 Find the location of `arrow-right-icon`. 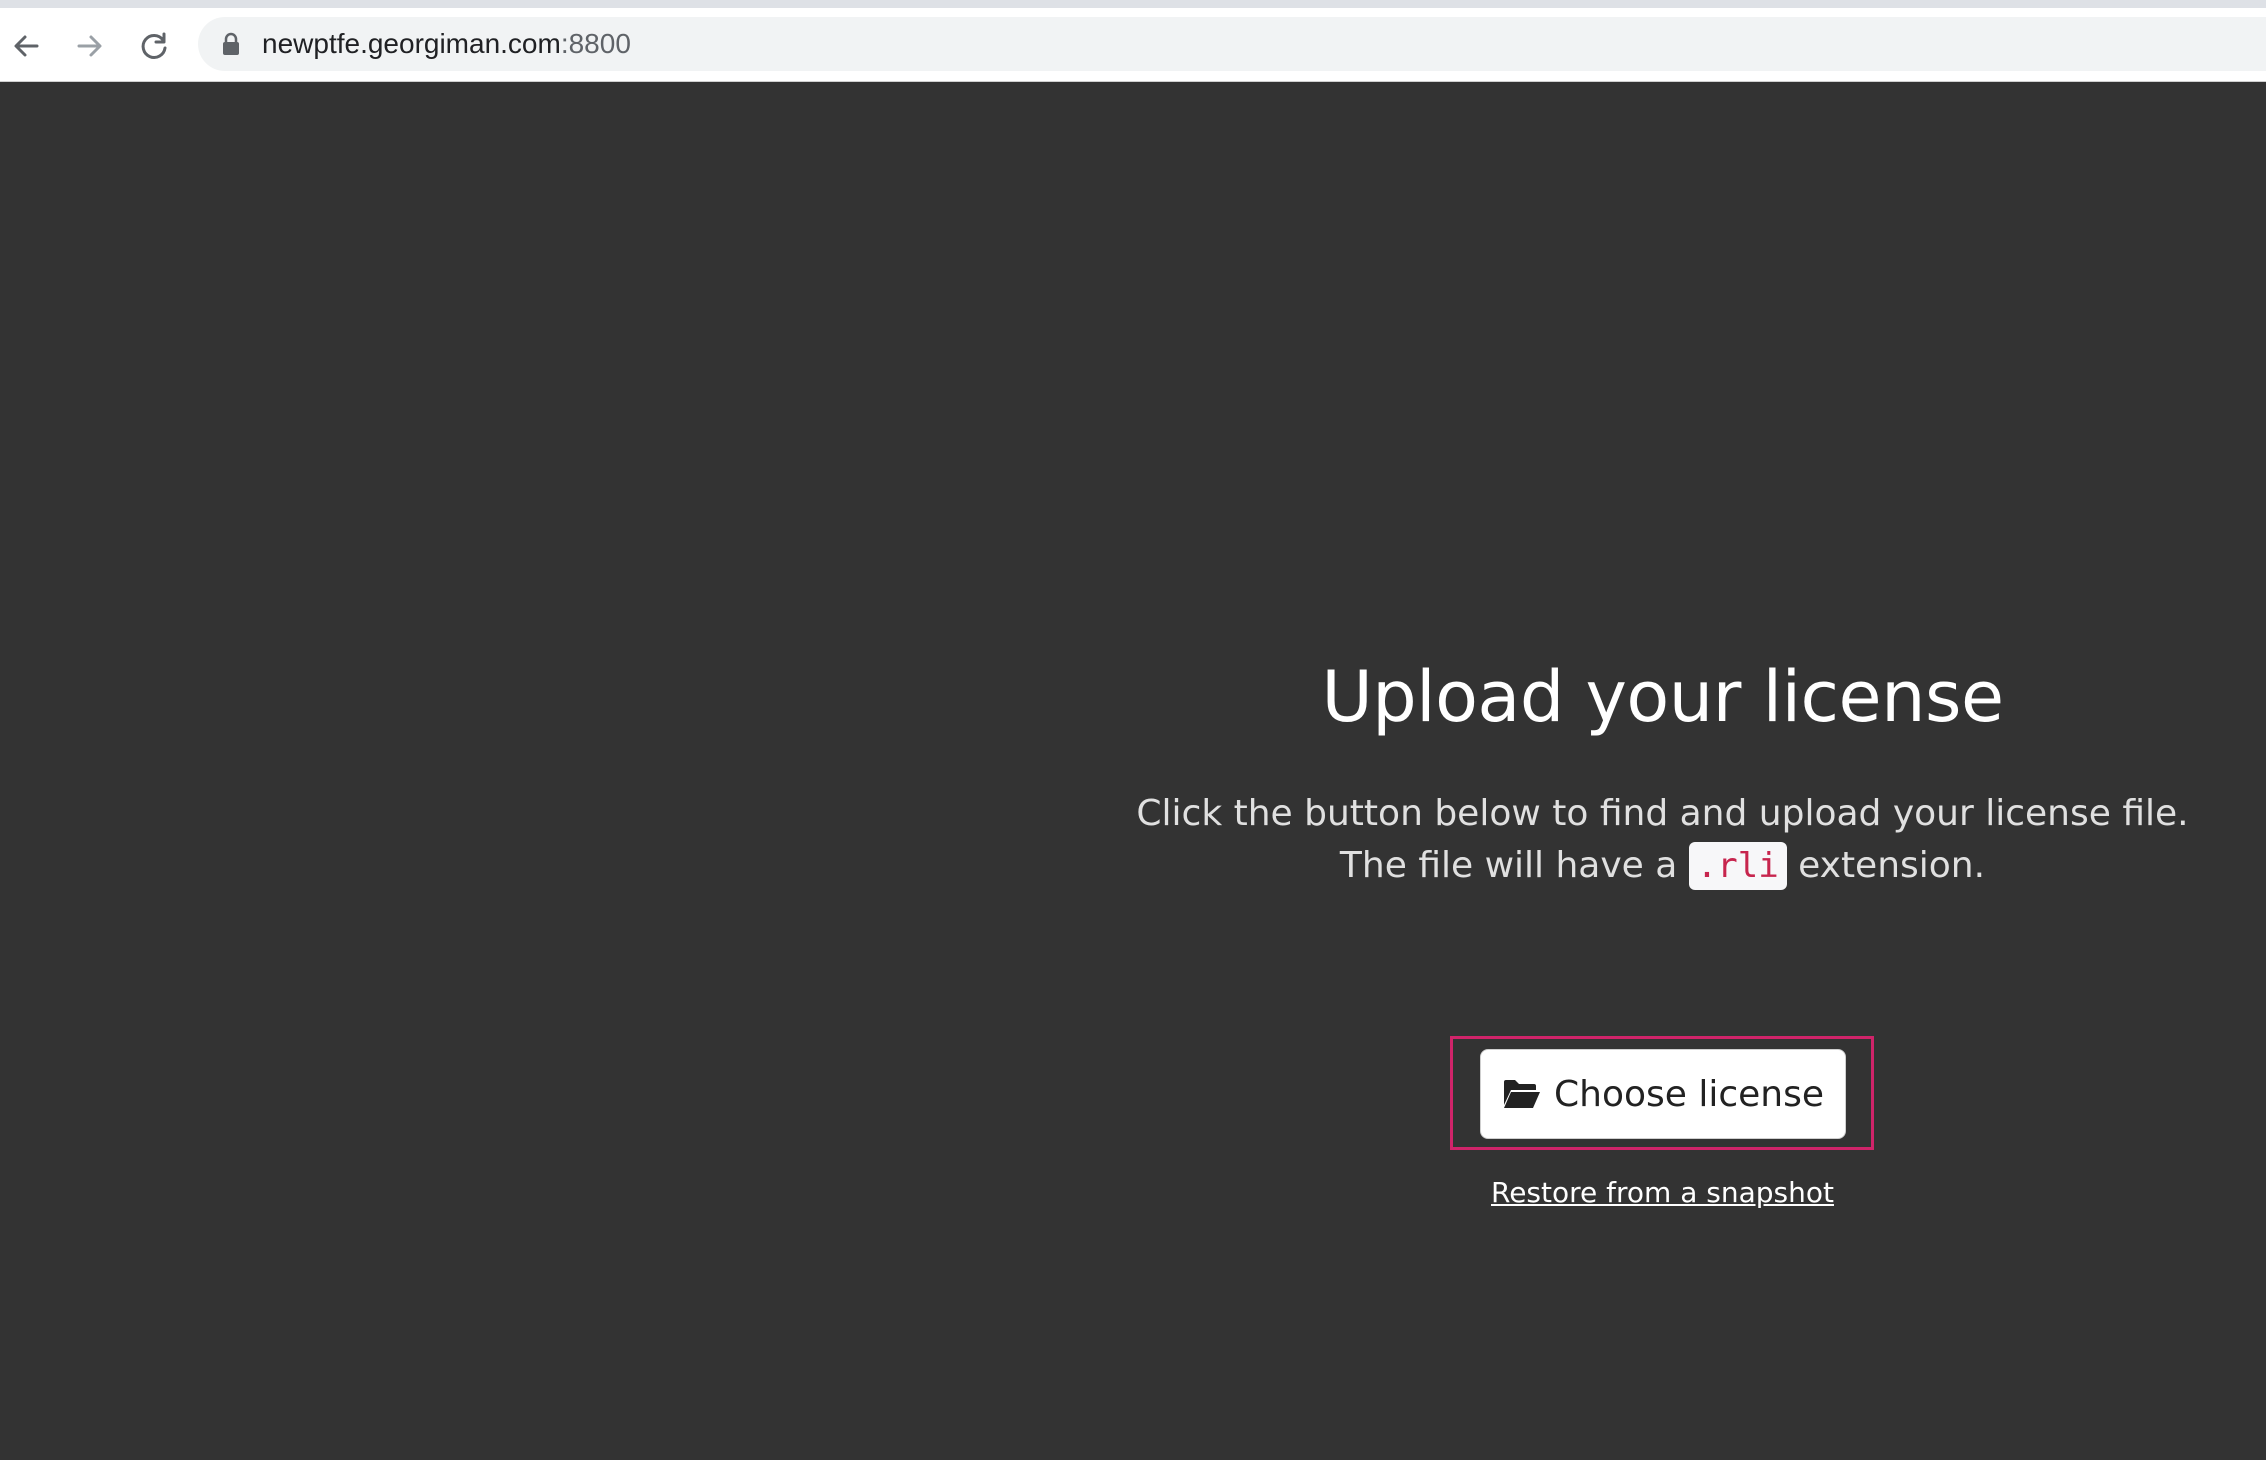

arrow-right-icon is located at coordinates (90, 46).